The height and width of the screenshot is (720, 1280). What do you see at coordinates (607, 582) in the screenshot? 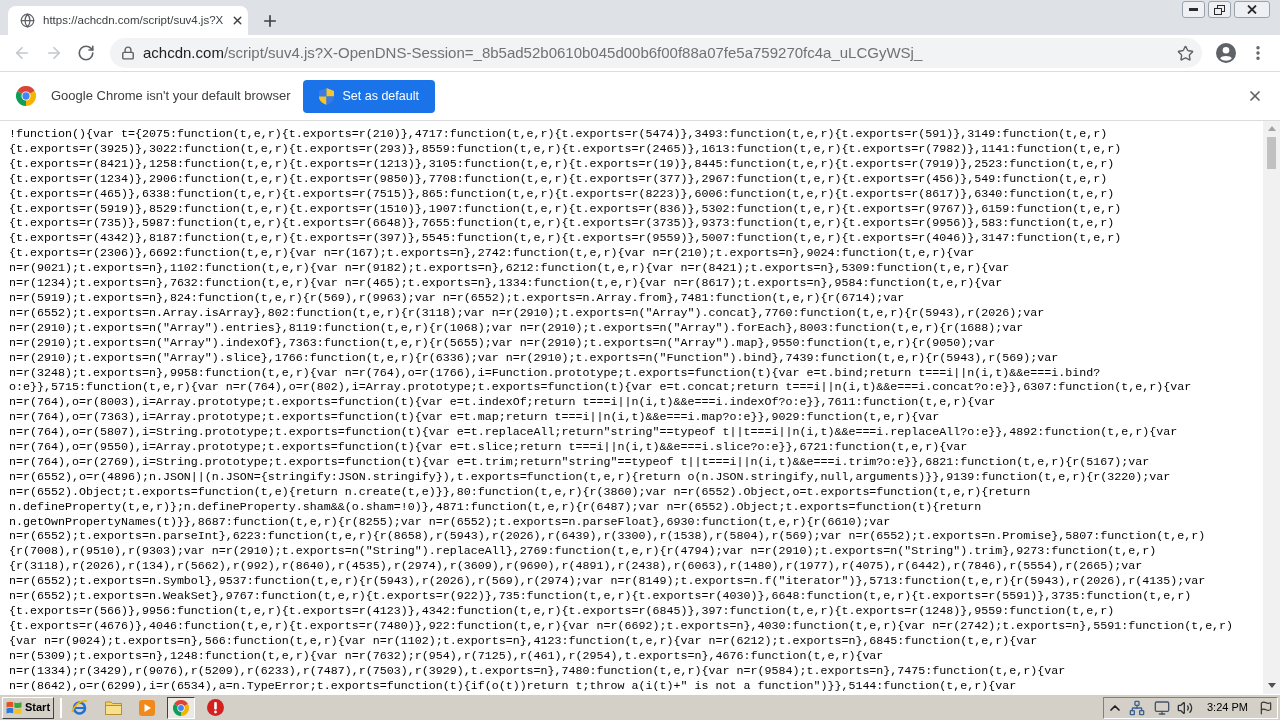
I see `code-line: n=r(6552);t.exports=n.Symbol},9537:function(t,e,r){r(5943),r(2026),r(569),r(2974);var n=r(8149);t.exports=n.f("iterator")},5713:function(t,e,r){r(5943),r(2026),r(4135);var` at bounding box center [607, 582].